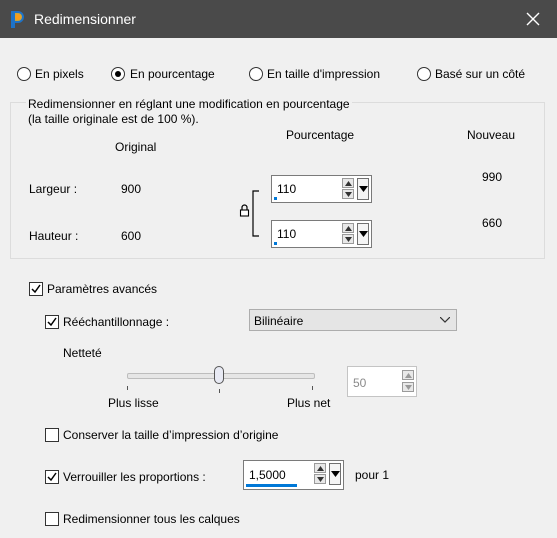 This screenshot has height=538, width=557. Describe the element at coordinates (17, 19) in the screenshot. I see `app-icon` at that location.